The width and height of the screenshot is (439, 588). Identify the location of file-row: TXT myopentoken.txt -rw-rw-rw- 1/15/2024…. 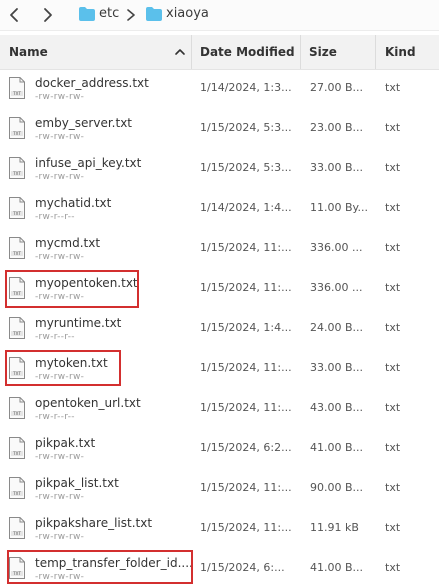
(219, 288).